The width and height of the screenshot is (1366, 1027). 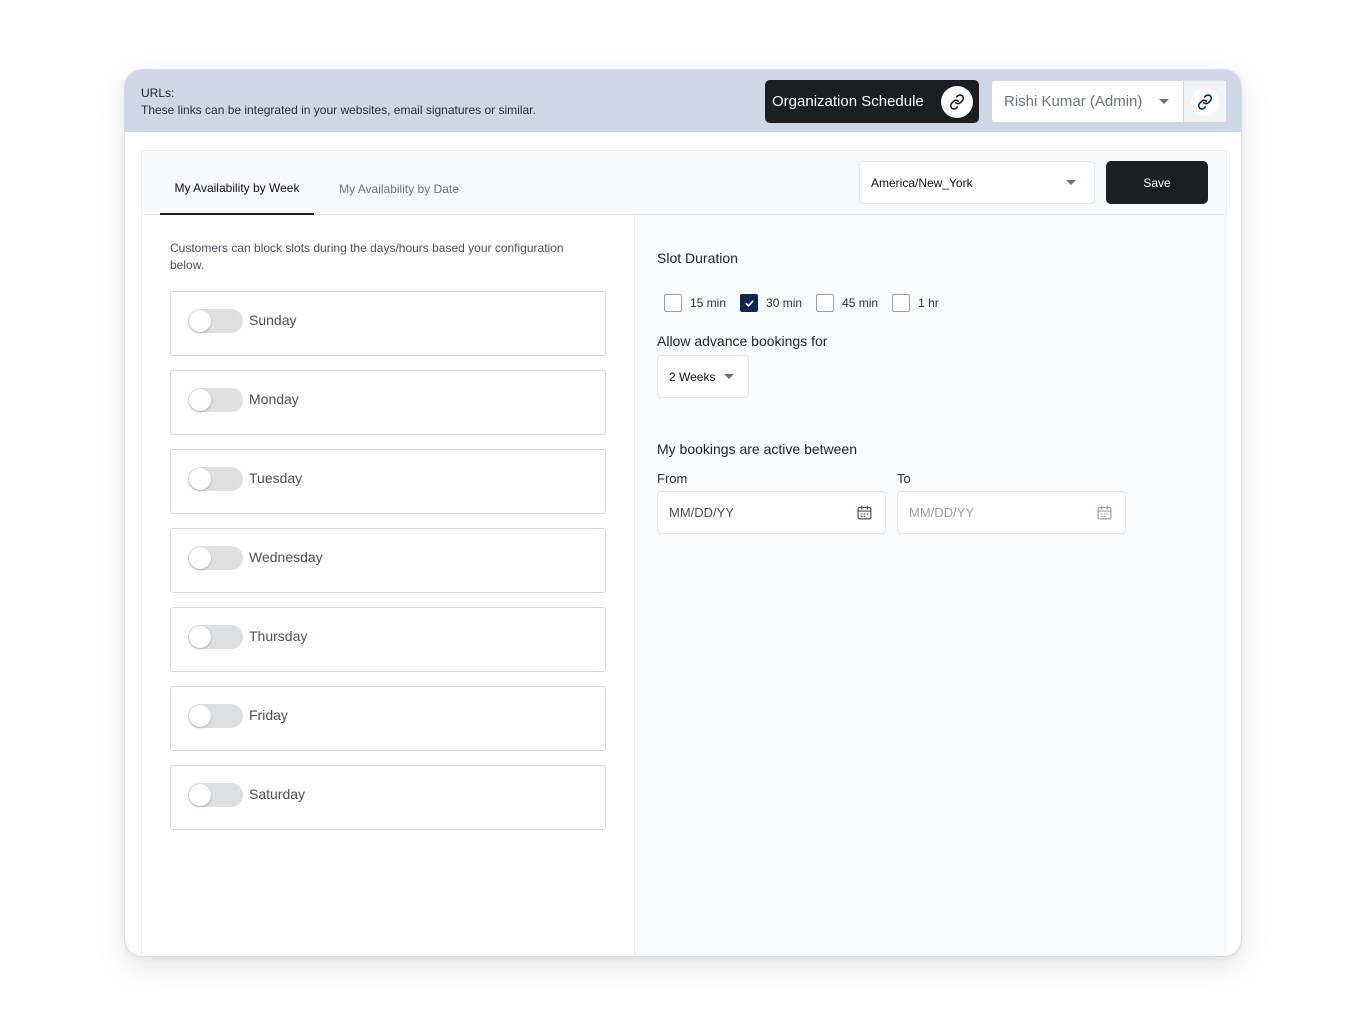 What do you see at coordinates (742, 341) in the screenshot?
I see `advance-booking-title: Allow advance bookings for` at bounding box center [742, 341].